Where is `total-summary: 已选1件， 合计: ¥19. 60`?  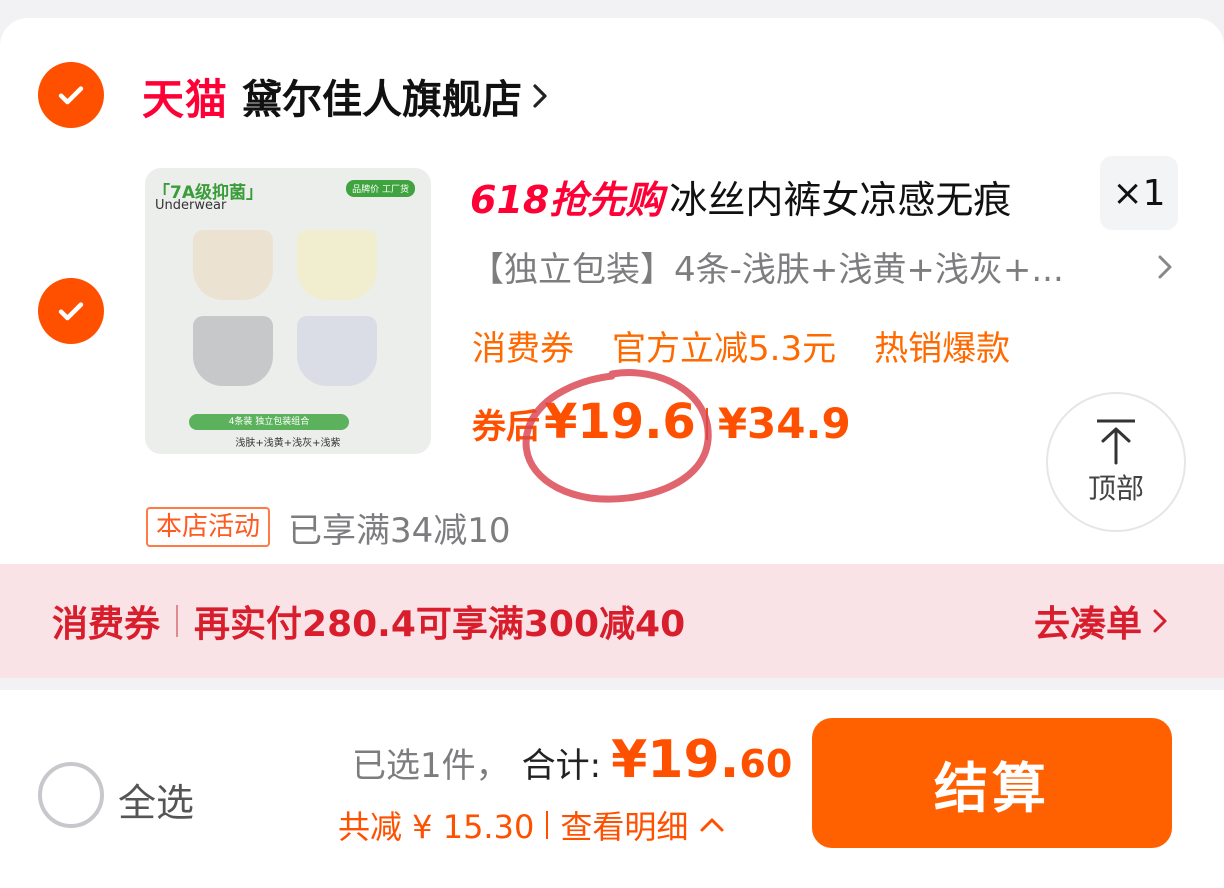
total-summary: 已选1件， 合计: ¥19. 60 is located at coordinates (572, 760).